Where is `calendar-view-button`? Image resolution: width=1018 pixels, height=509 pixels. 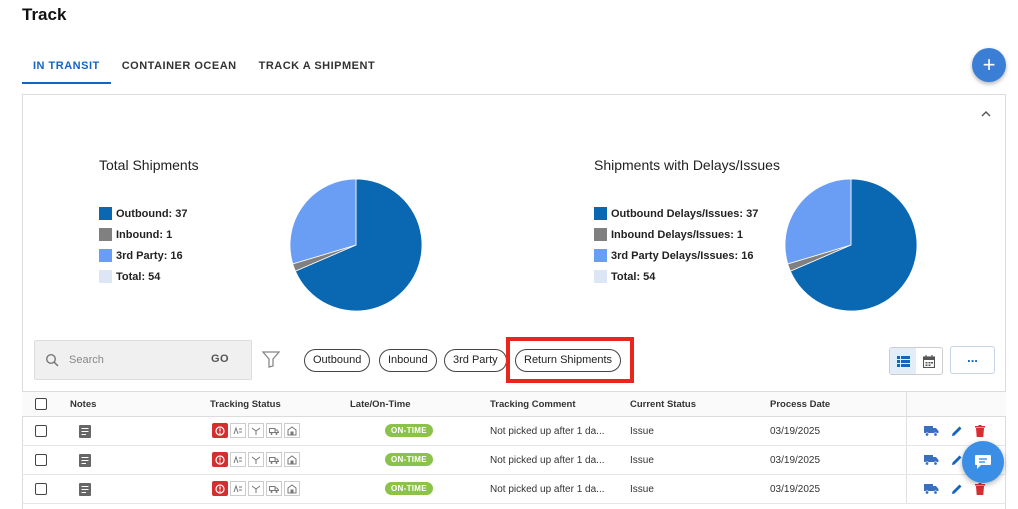 calendar-view-button is located at coordinates (929, 361).